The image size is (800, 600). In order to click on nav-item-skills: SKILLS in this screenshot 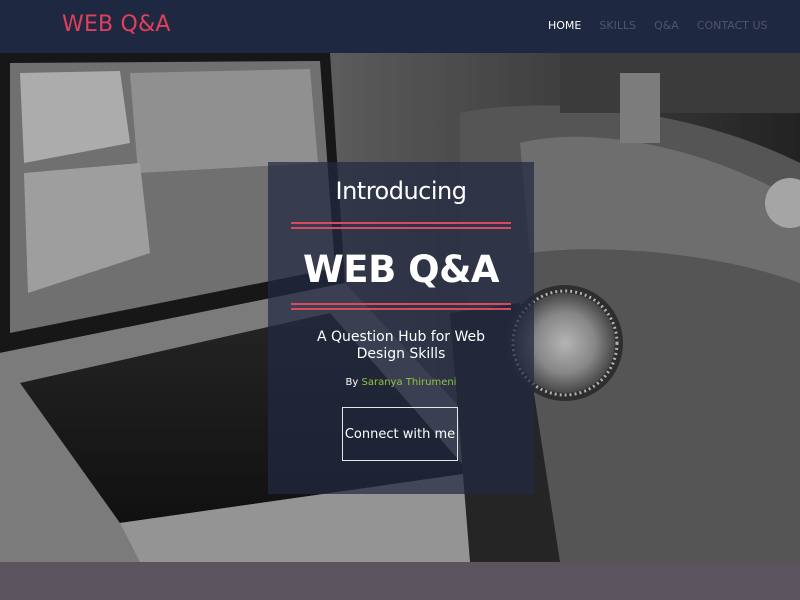, I will do `click(617, 25)`.